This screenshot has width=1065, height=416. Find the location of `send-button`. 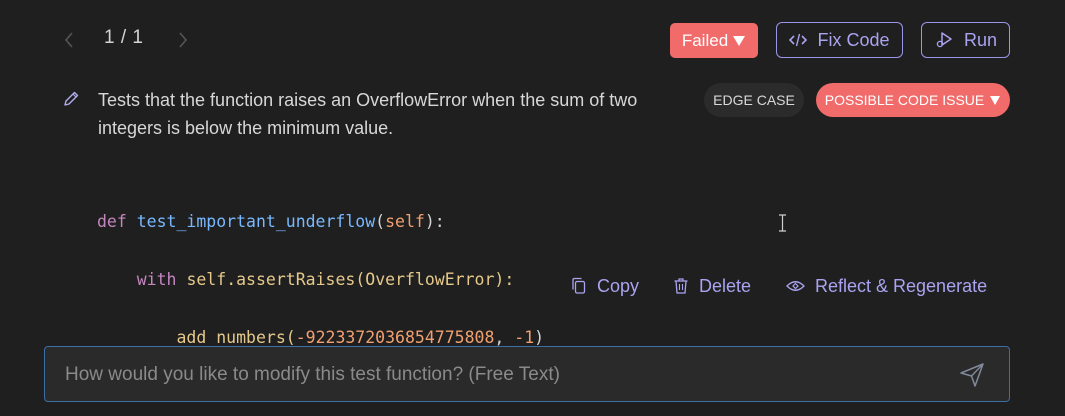

send-button is located at coordinates (972, 375).